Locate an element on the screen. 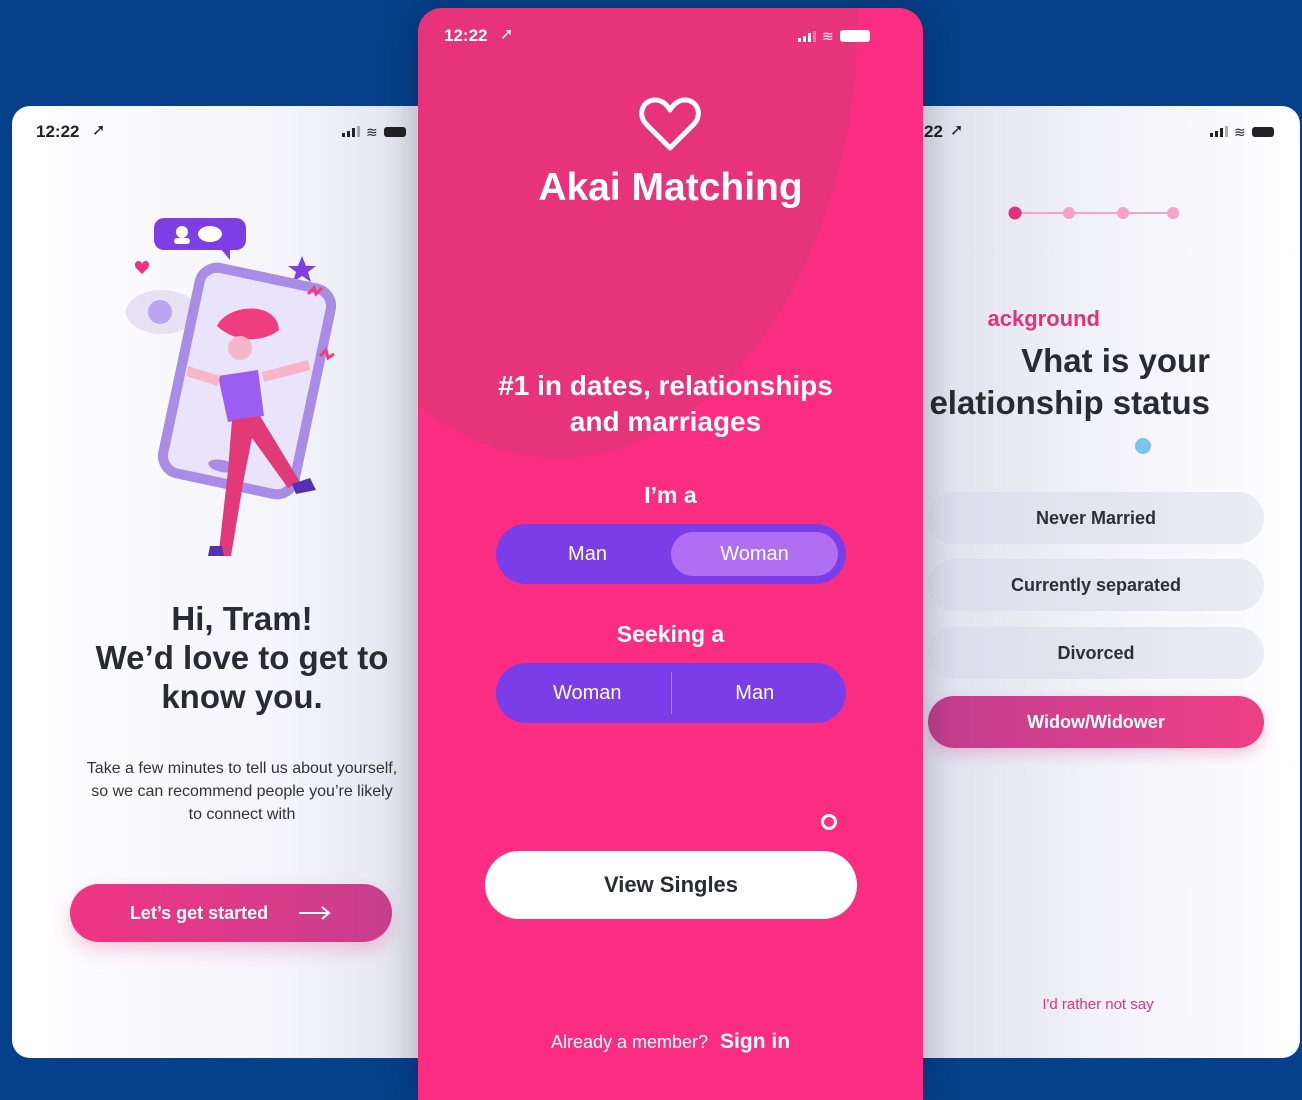 Image resolution: width=1302 pixels, height=1100 pixels. progress-step-active is located at coordinates (1015, 213).